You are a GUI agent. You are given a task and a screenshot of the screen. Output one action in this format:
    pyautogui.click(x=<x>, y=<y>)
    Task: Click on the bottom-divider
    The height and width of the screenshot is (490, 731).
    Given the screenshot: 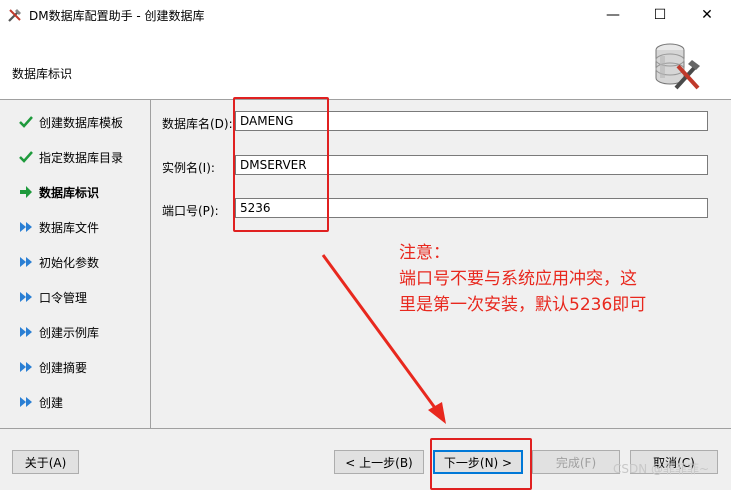 What is the action you would take?
    pyautogui.click(x=365, y=428)
    